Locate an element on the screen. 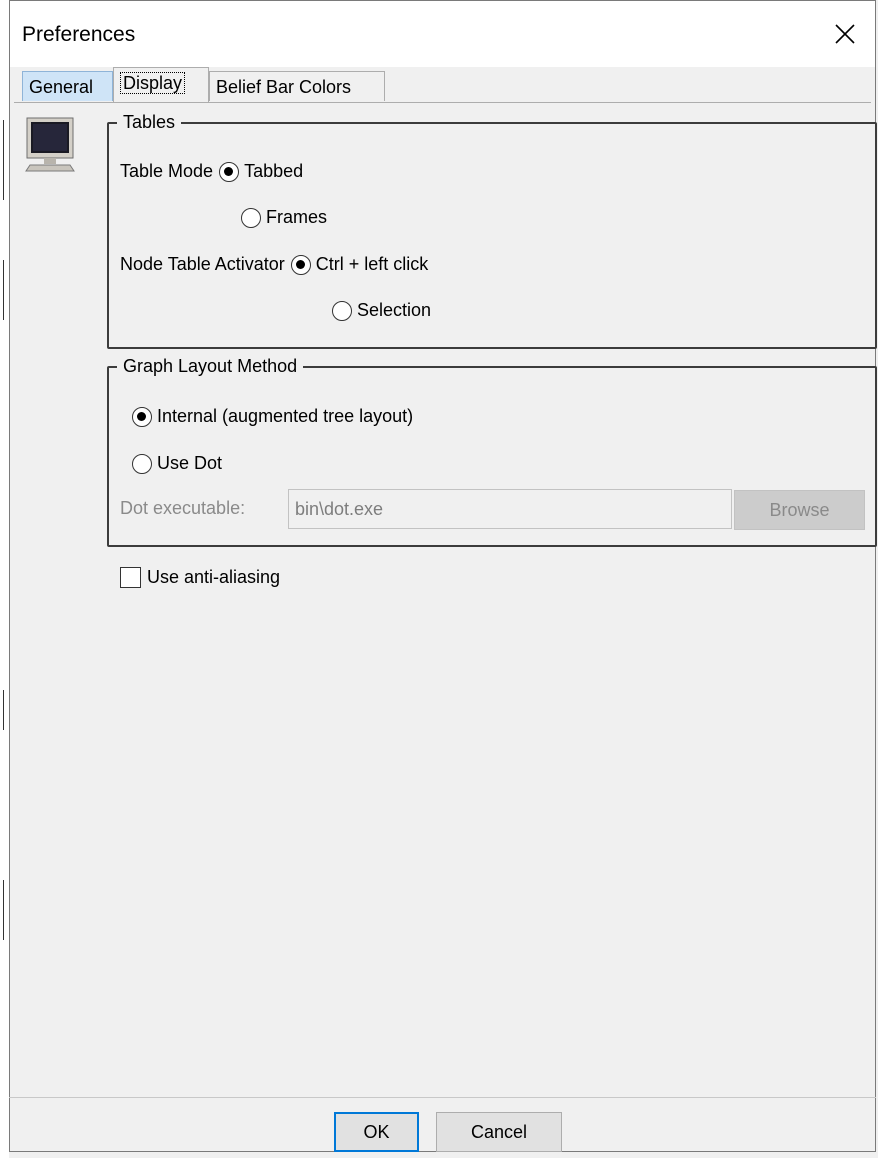 The width and height of the screenshot is (878, 1158). table-mode-tabbed-label: Tabbed is located at coordinates (274, 171).